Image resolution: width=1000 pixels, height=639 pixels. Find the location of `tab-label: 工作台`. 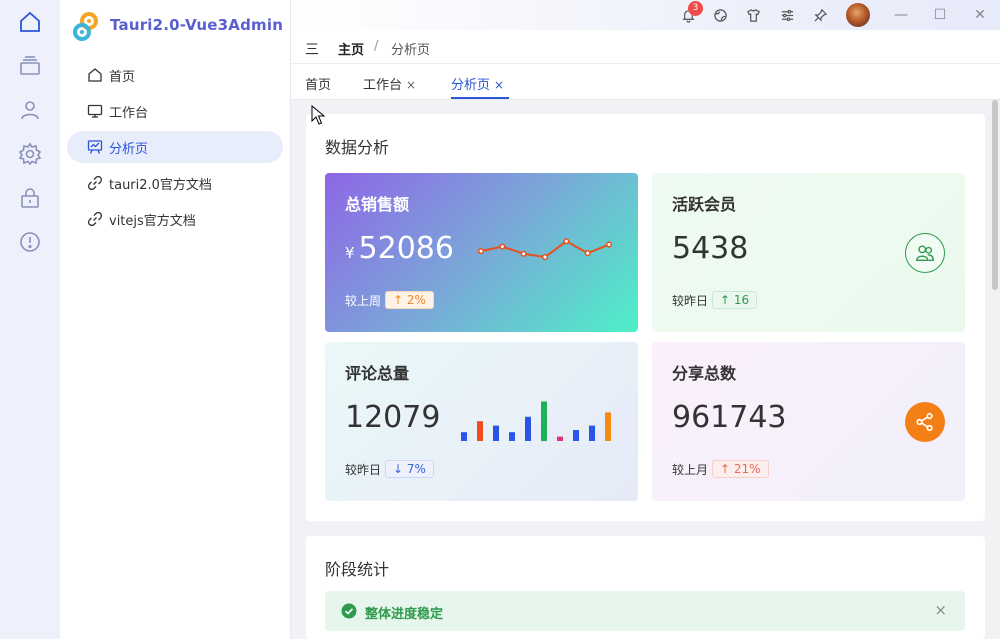

tab-label: 工作台 is located at coordinates (382, 85).